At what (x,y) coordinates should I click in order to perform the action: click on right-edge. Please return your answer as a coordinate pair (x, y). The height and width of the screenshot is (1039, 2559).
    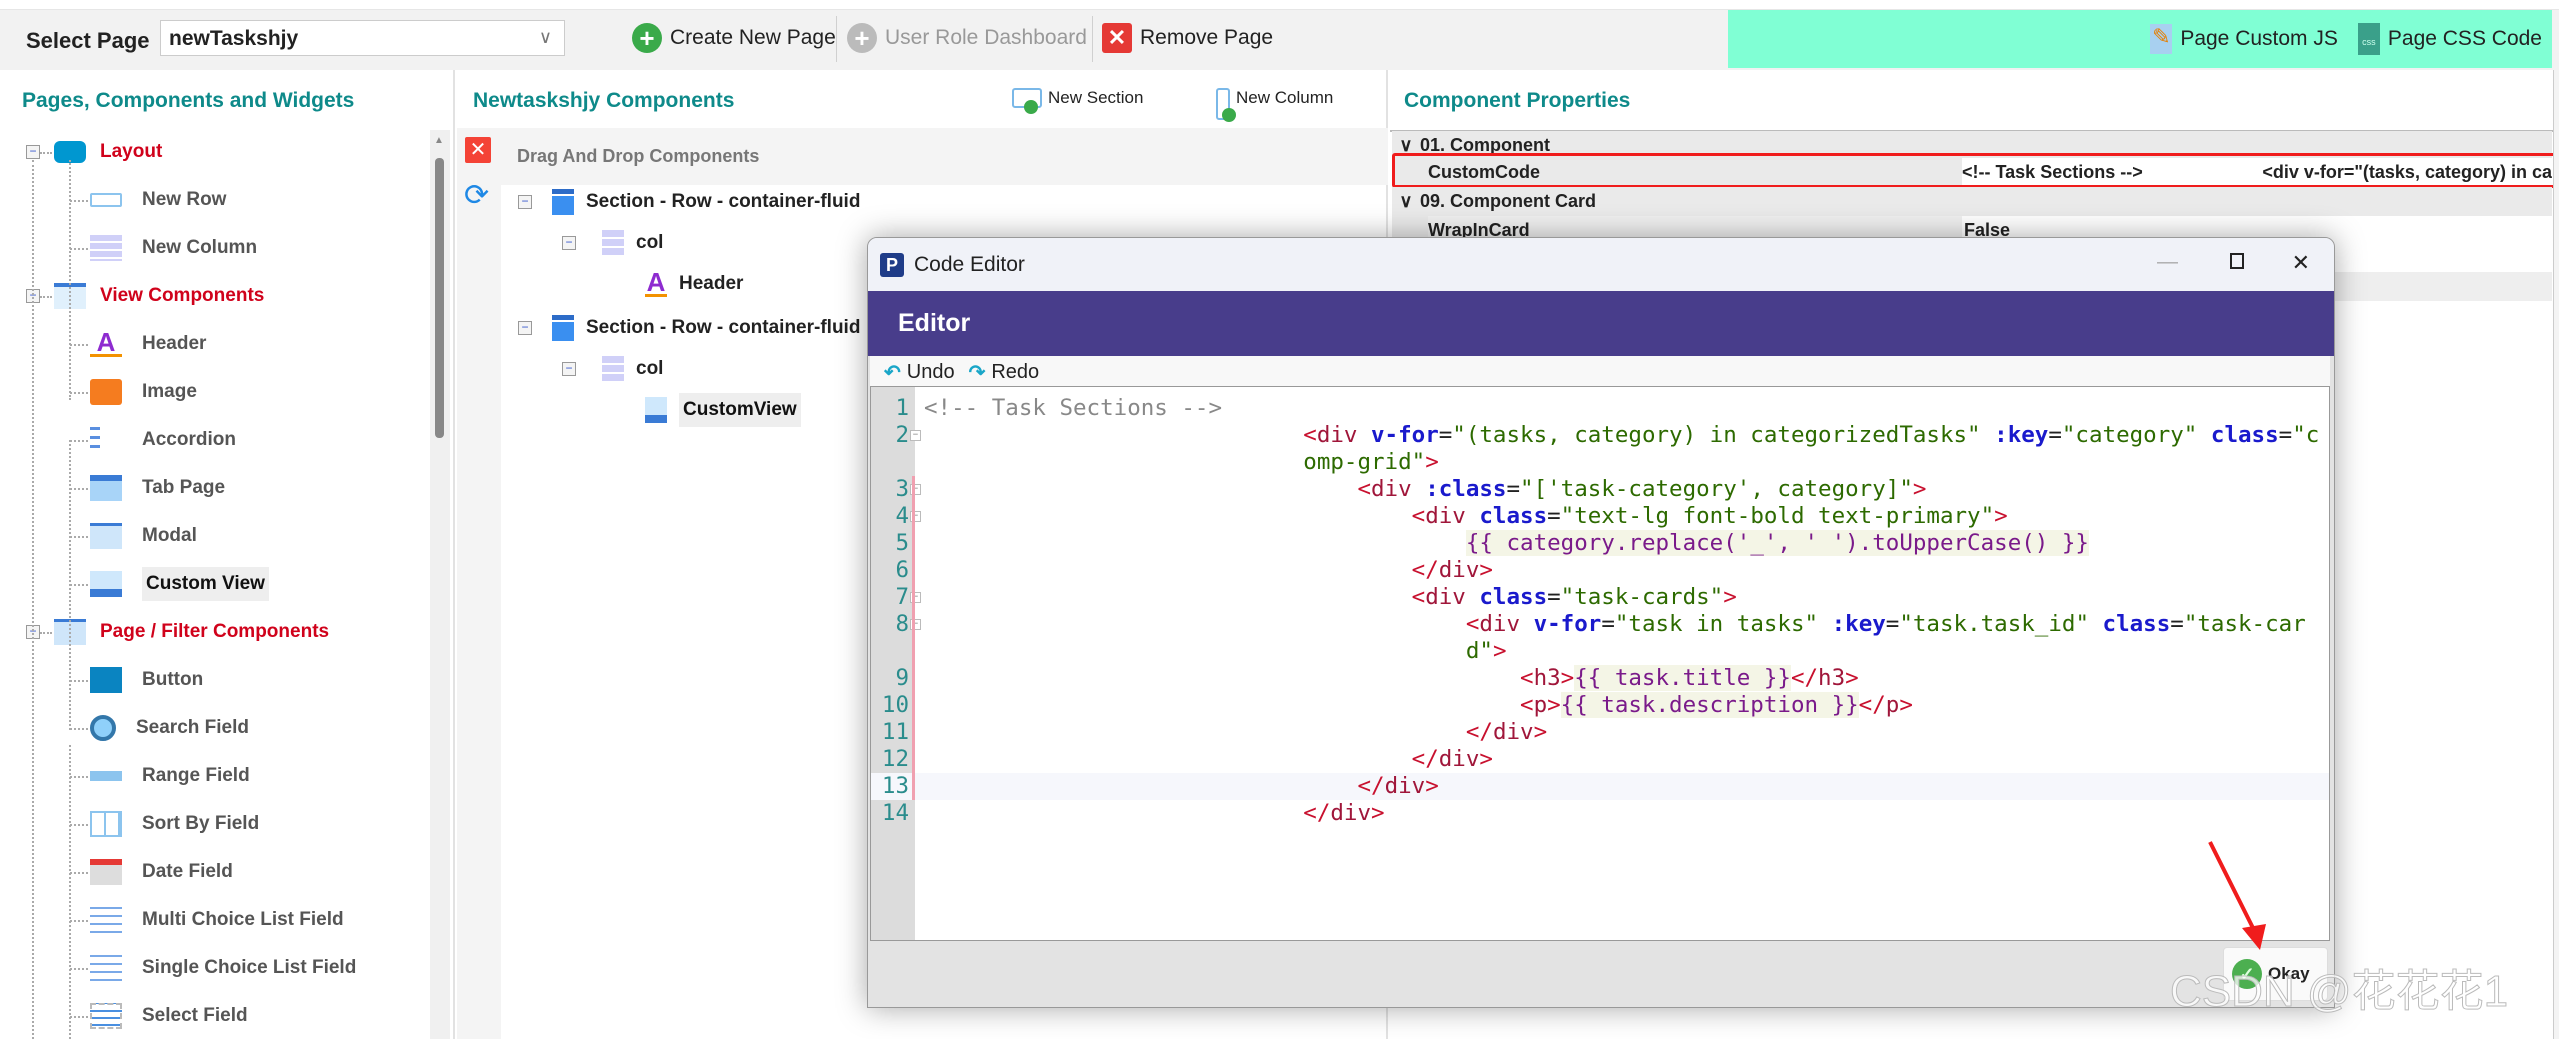
    Looking at the image, I should click on (2556, 554).